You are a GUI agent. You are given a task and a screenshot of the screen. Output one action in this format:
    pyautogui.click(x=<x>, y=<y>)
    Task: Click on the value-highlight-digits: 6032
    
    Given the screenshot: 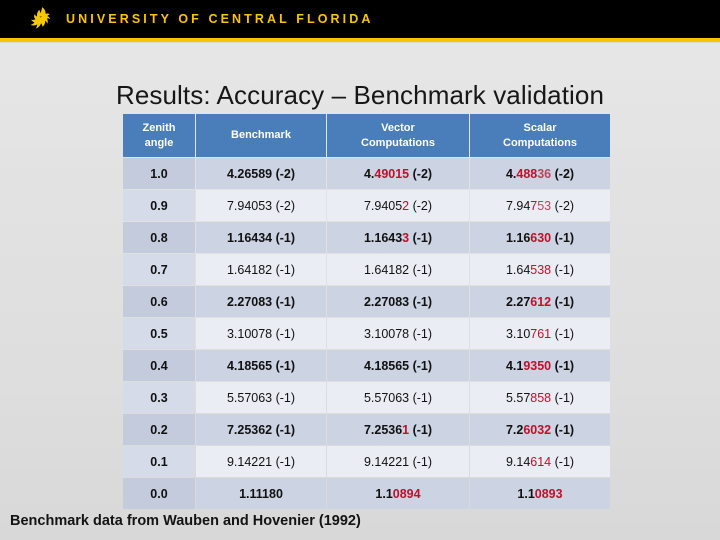 What is the action you would take?
    pyautogui.click(x=537, y=429)
    